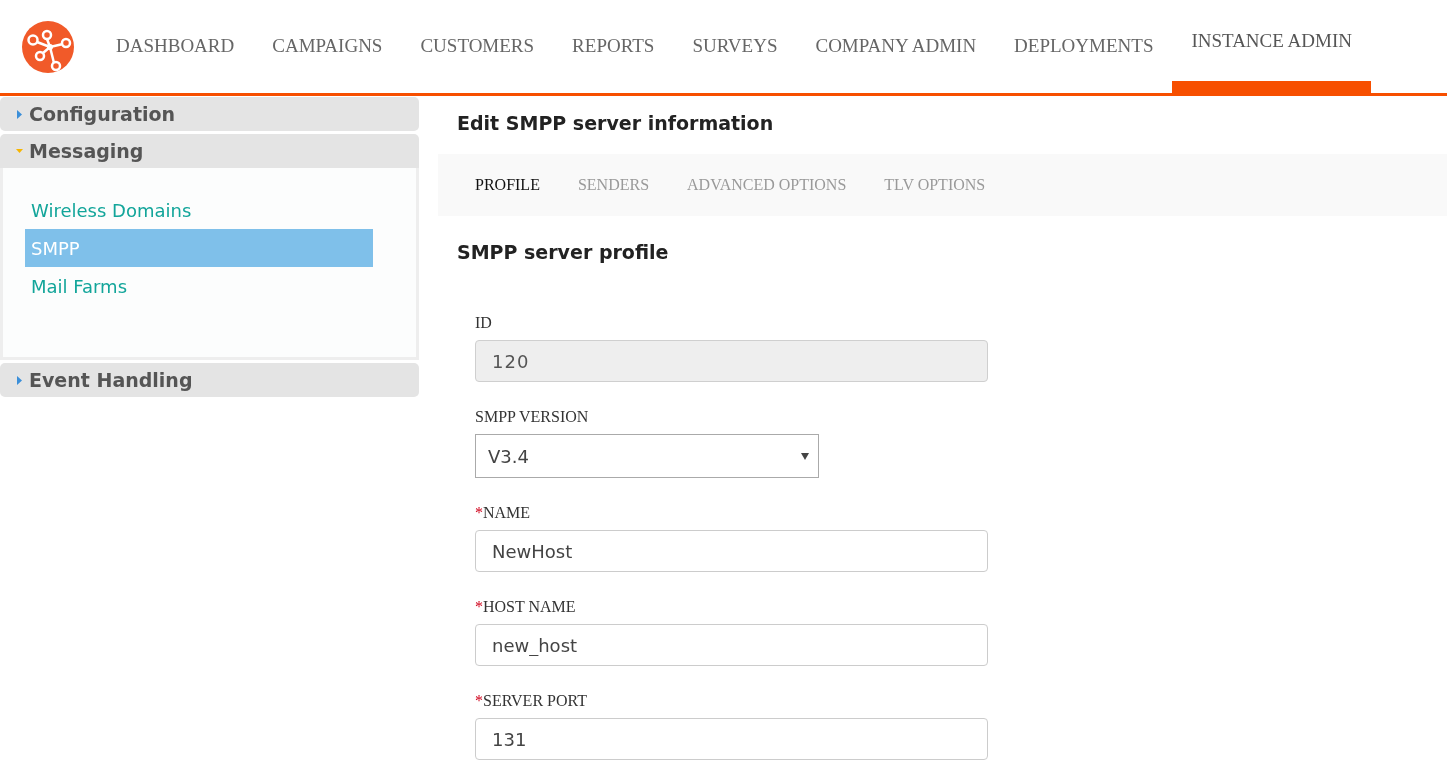  Describe the element at coordinates (563, 252) in the screenshot. I see `section-title: SMPP server profile` at that location.